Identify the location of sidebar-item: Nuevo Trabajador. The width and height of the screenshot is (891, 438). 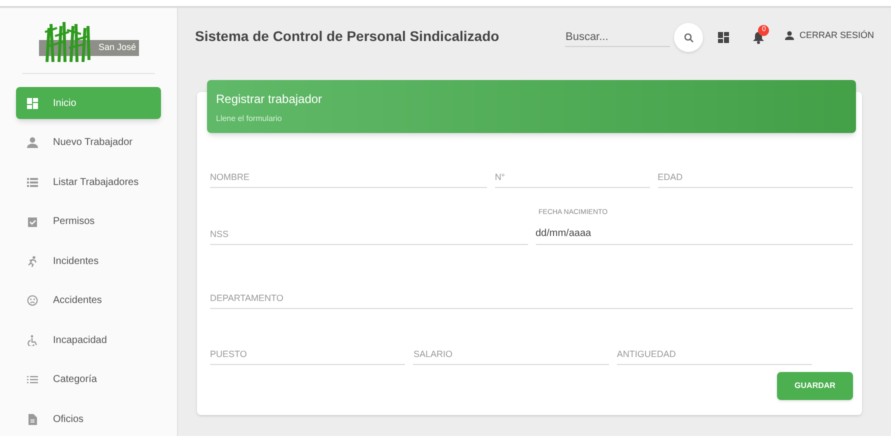
(88, 142).